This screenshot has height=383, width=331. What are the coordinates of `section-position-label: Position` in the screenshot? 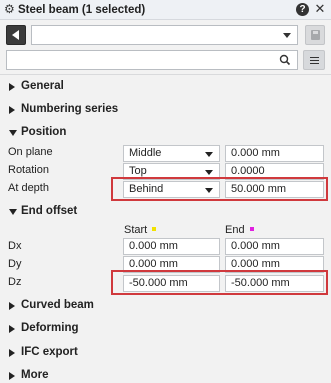 It's located at (44, 132).